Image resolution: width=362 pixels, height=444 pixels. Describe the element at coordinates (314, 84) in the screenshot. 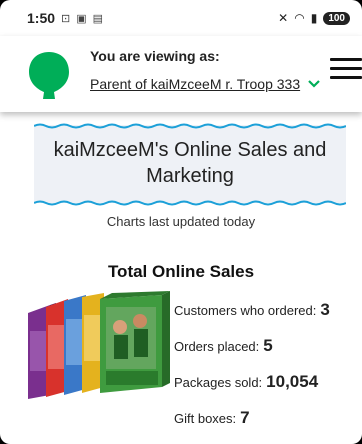

I see `chevron-down-icon` at that location.